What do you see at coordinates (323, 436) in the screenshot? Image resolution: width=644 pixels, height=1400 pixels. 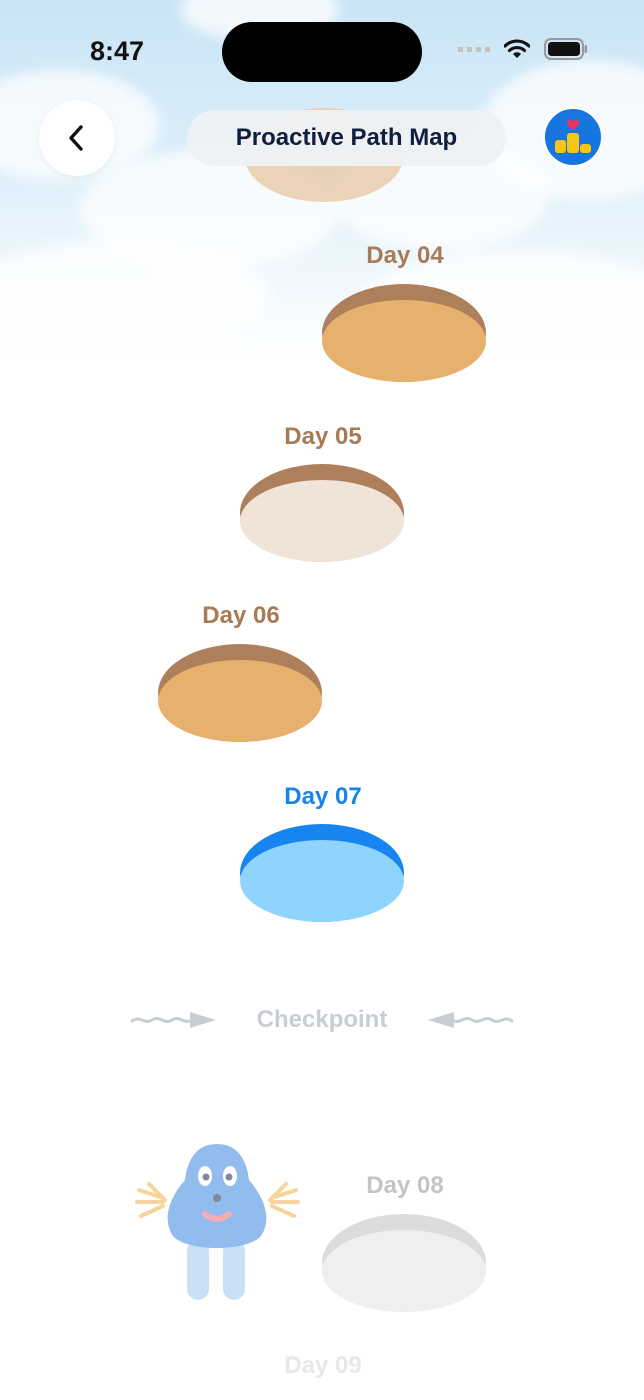 I see `day-label: Day 05` at bounding box center [323, 436].